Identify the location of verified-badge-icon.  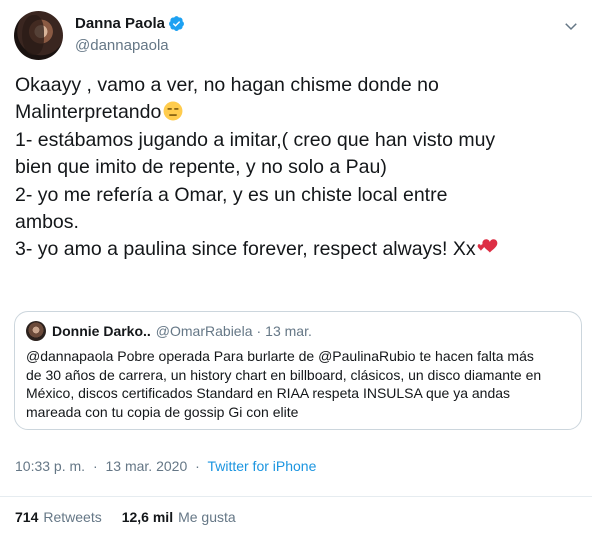
(176, 23).